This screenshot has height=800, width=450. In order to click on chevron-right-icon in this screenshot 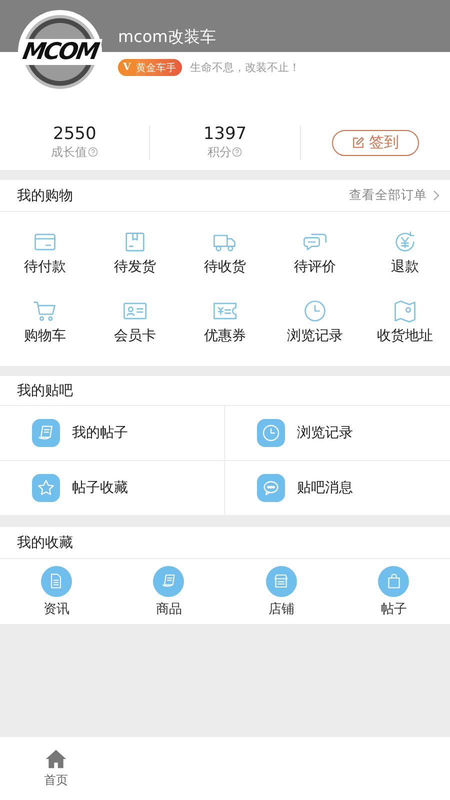, I will do `click(436, 195)`.